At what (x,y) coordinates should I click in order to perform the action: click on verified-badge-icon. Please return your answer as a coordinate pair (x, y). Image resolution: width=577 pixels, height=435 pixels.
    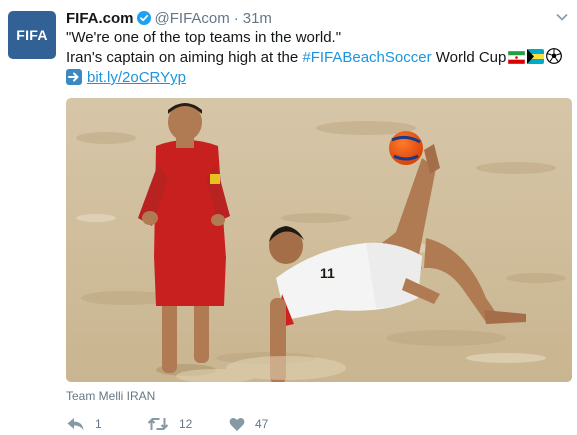
    Looking at the image, I should click on (143, 18).